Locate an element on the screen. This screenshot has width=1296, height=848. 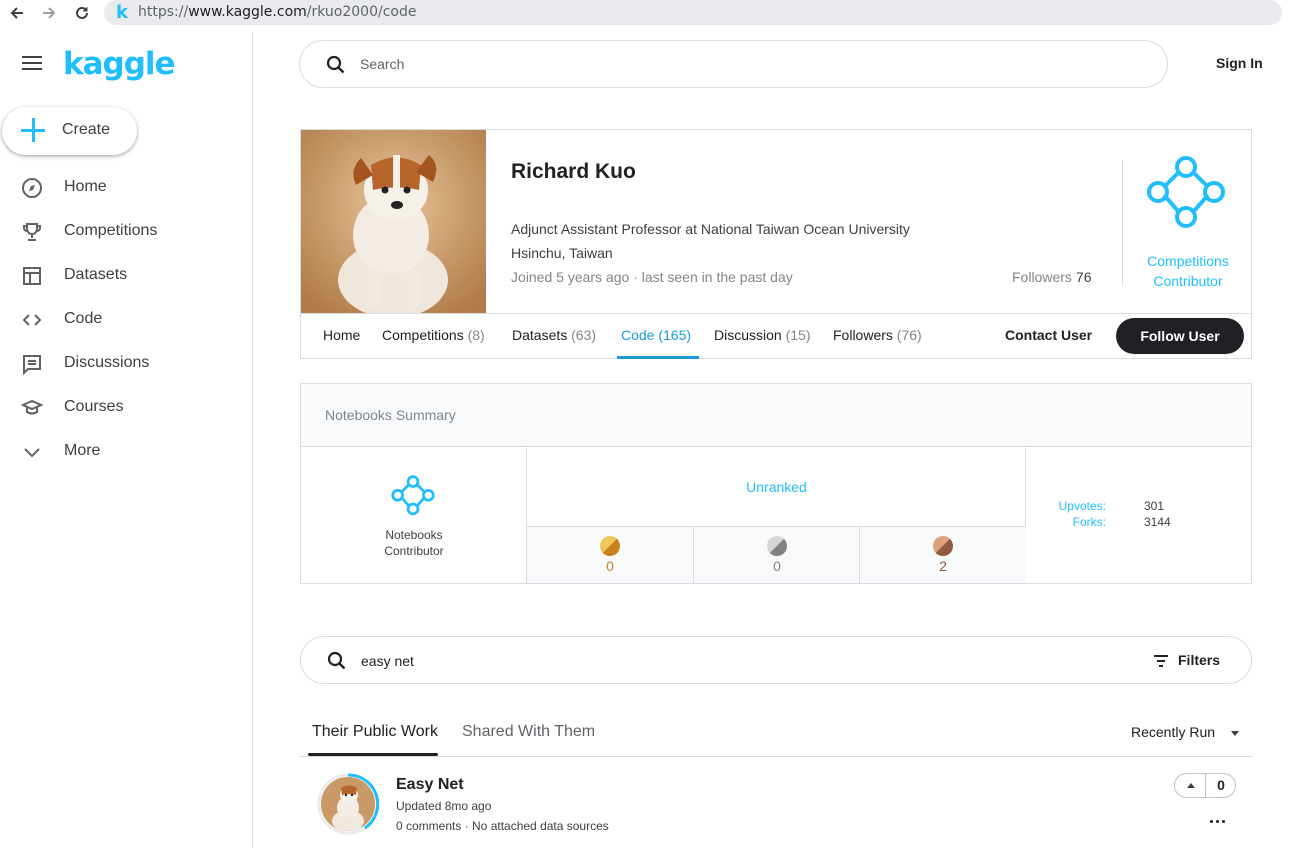
search-input: Search is located at coordinates (733, 64).